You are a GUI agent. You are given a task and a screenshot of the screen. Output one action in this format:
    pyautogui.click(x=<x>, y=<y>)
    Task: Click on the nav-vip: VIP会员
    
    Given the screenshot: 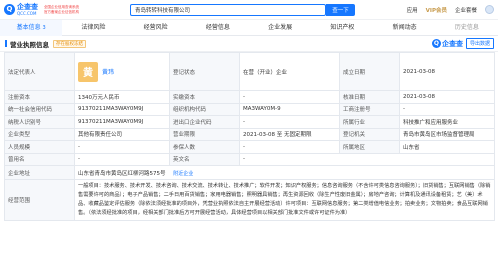 What is the action you would take?
    pyautogui.click(x=436, y=10)
    